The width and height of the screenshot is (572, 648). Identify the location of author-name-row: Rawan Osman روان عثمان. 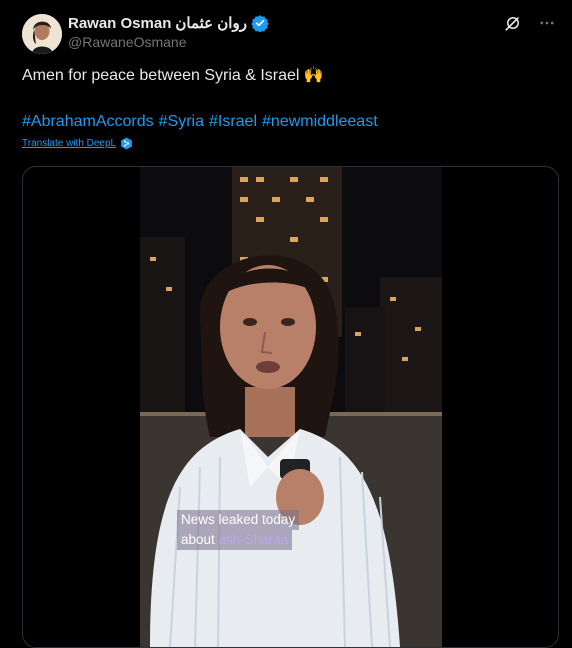
(168, 23).